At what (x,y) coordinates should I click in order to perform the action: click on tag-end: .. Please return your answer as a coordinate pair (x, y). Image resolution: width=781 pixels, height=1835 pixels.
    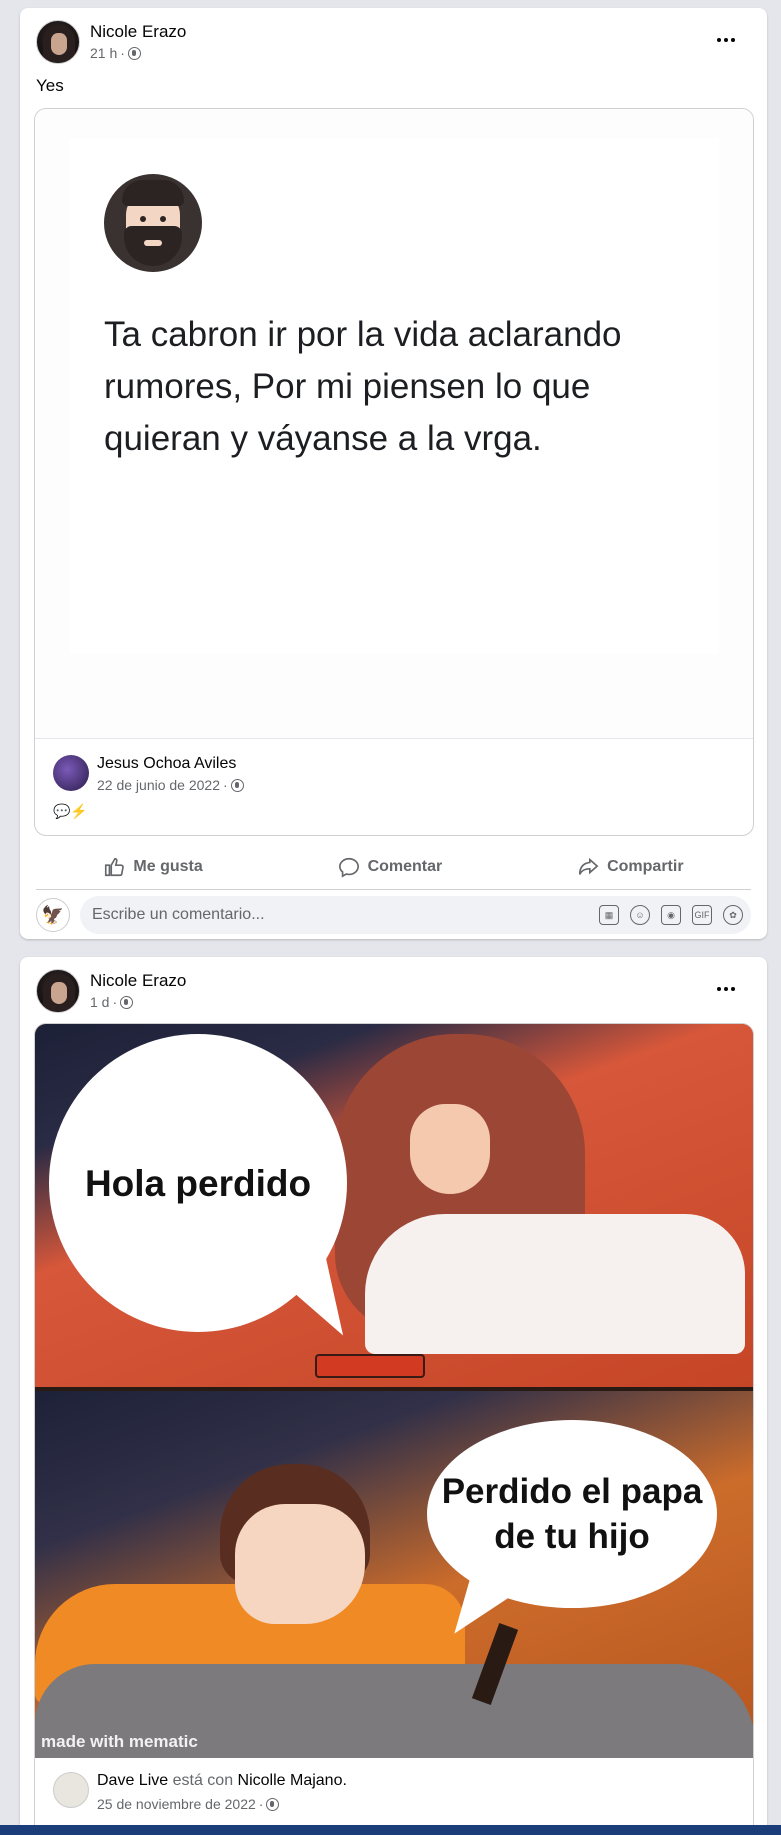
    Looking at the image, I should click on (344, 1780).